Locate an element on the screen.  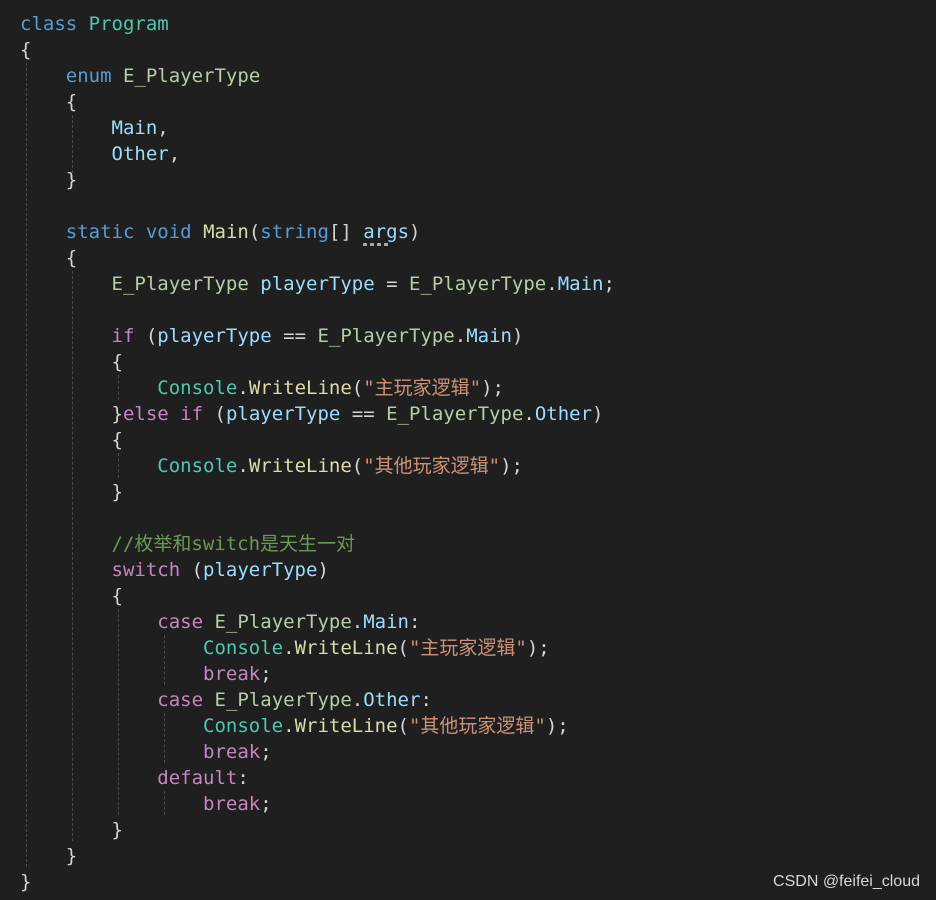
code-line: Console.WriteLine("其他玩家逻辑"); is located at coordinates (294, 726).